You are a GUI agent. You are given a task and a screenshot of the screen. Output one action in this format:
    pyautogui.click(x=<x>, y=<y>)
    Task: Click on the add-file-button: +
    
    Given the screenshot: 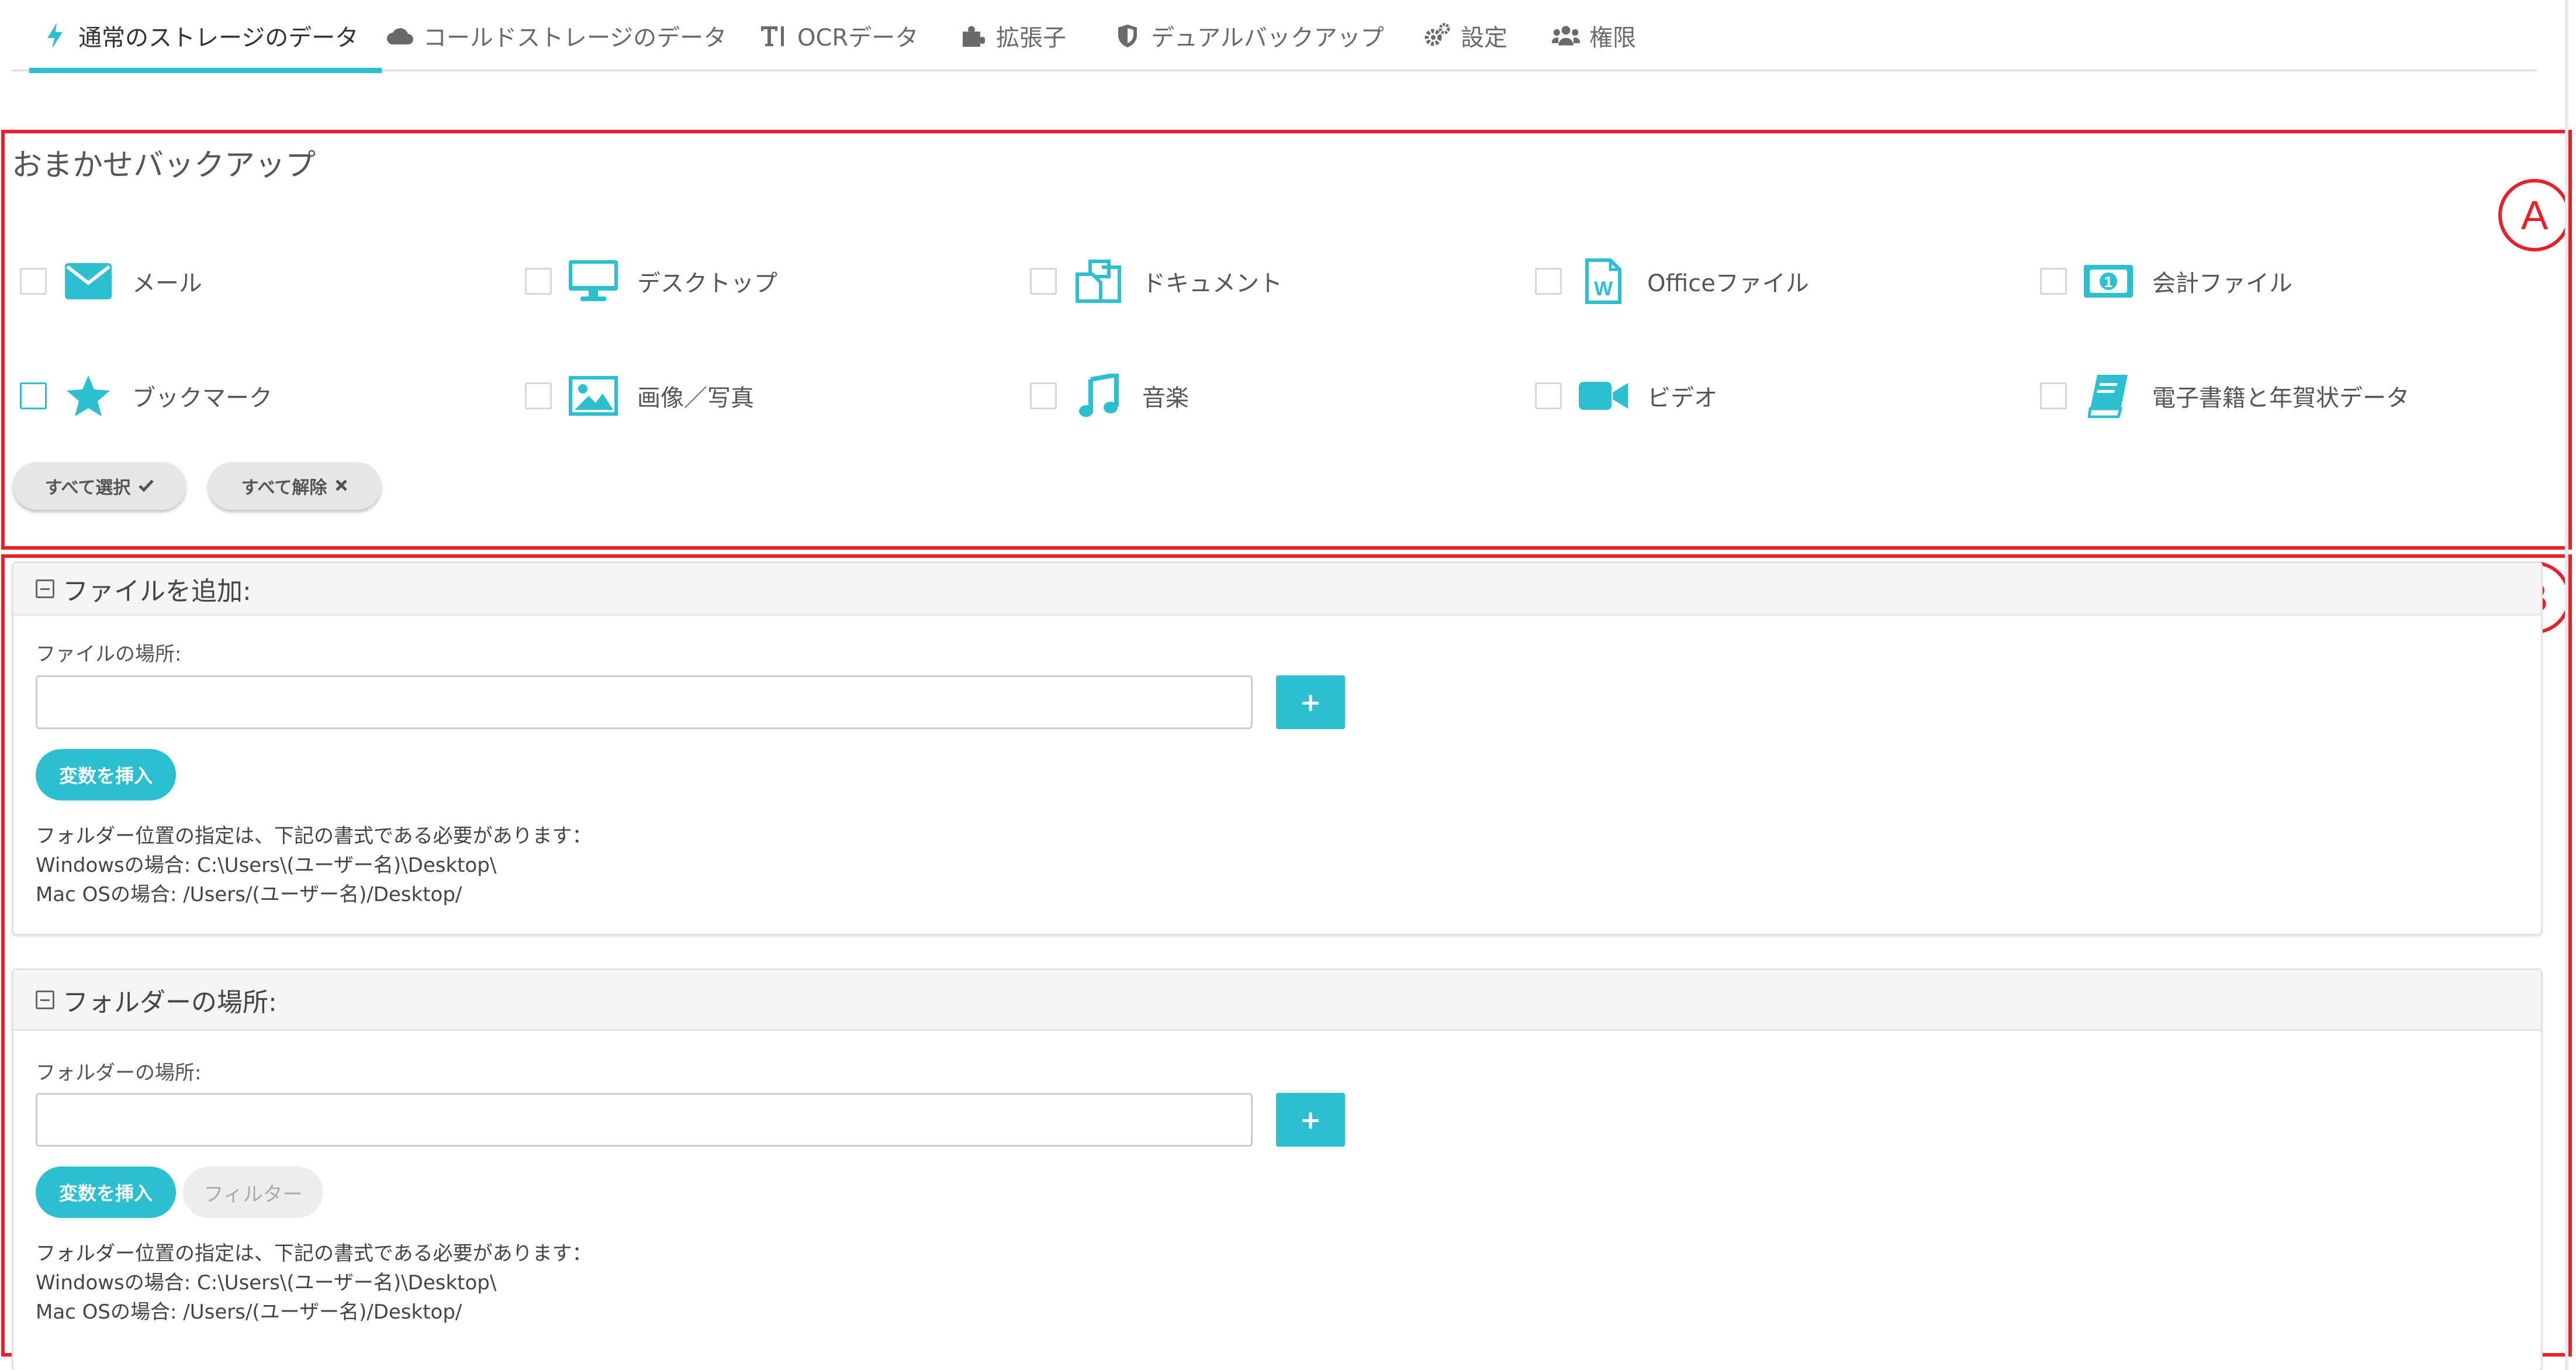 What is the action you would take?
    pyautogui.click(x=1310, y=702)
    